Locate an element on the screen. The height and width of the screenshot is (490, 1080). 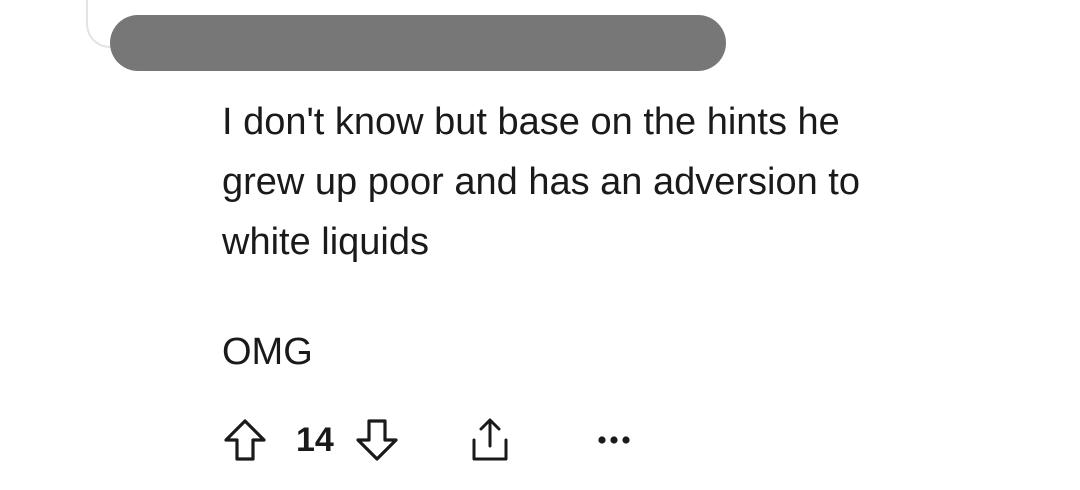
comment-paragraph-2: OMG is located at coordinates (267, 352).